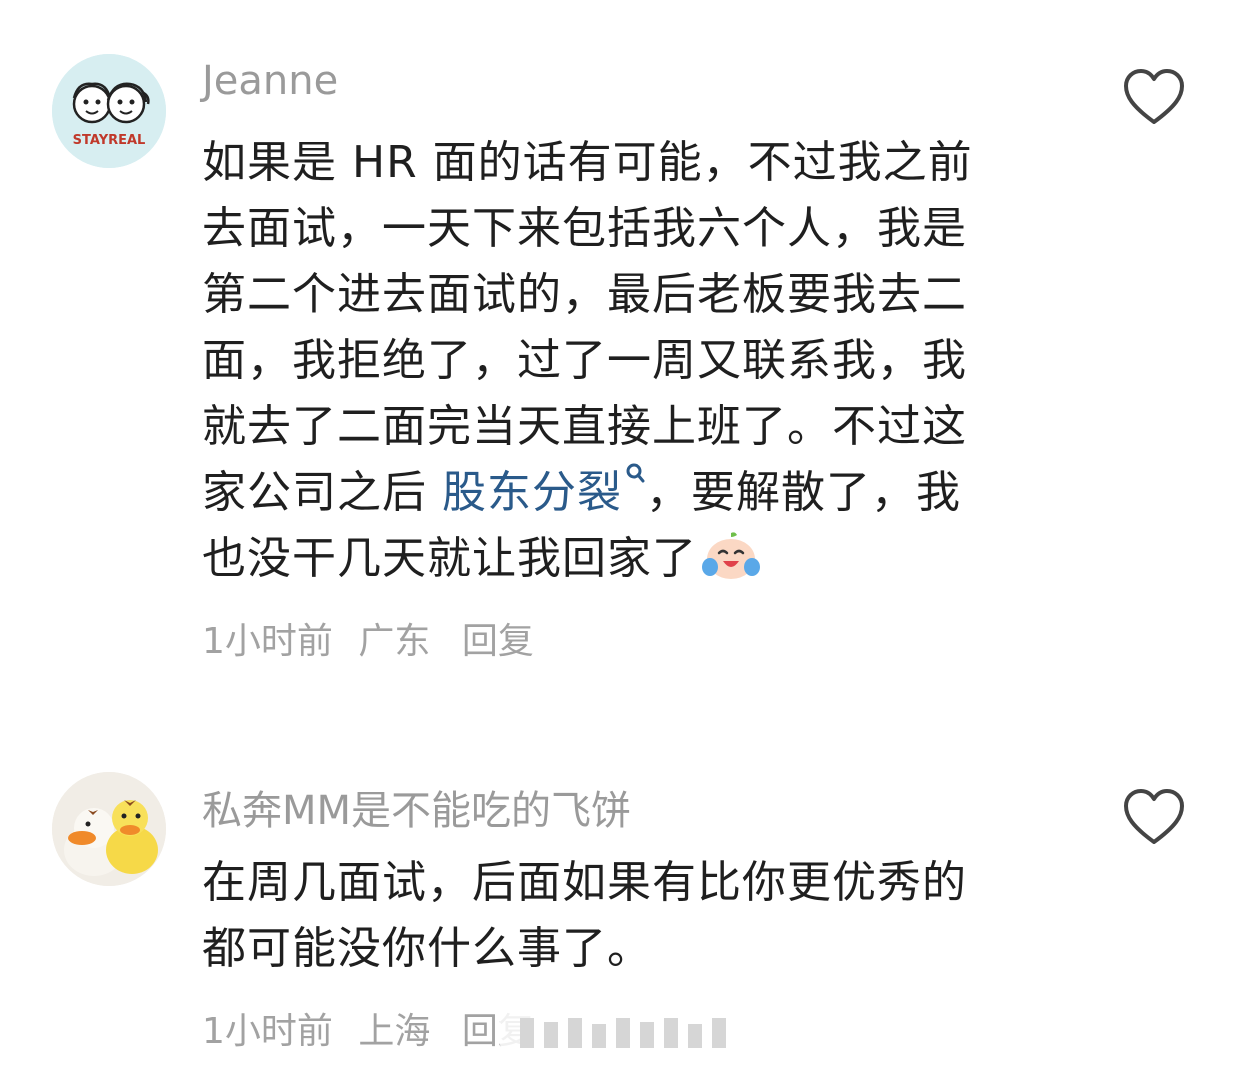 This screenshot has width=1240, height=1071. I want to click on comment-text: 在周几面试，后面如果有比你更优秀的 都可能没你什么事了。, so click(622, 916).